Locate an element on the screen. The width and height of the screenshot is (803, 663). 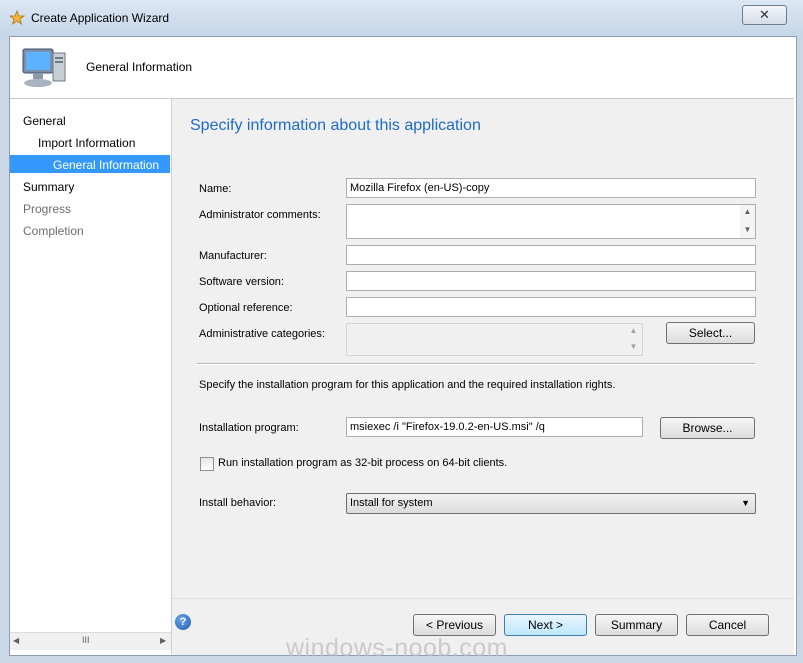
installation-program-label: Installation program: is located at coordinates (249, 428).